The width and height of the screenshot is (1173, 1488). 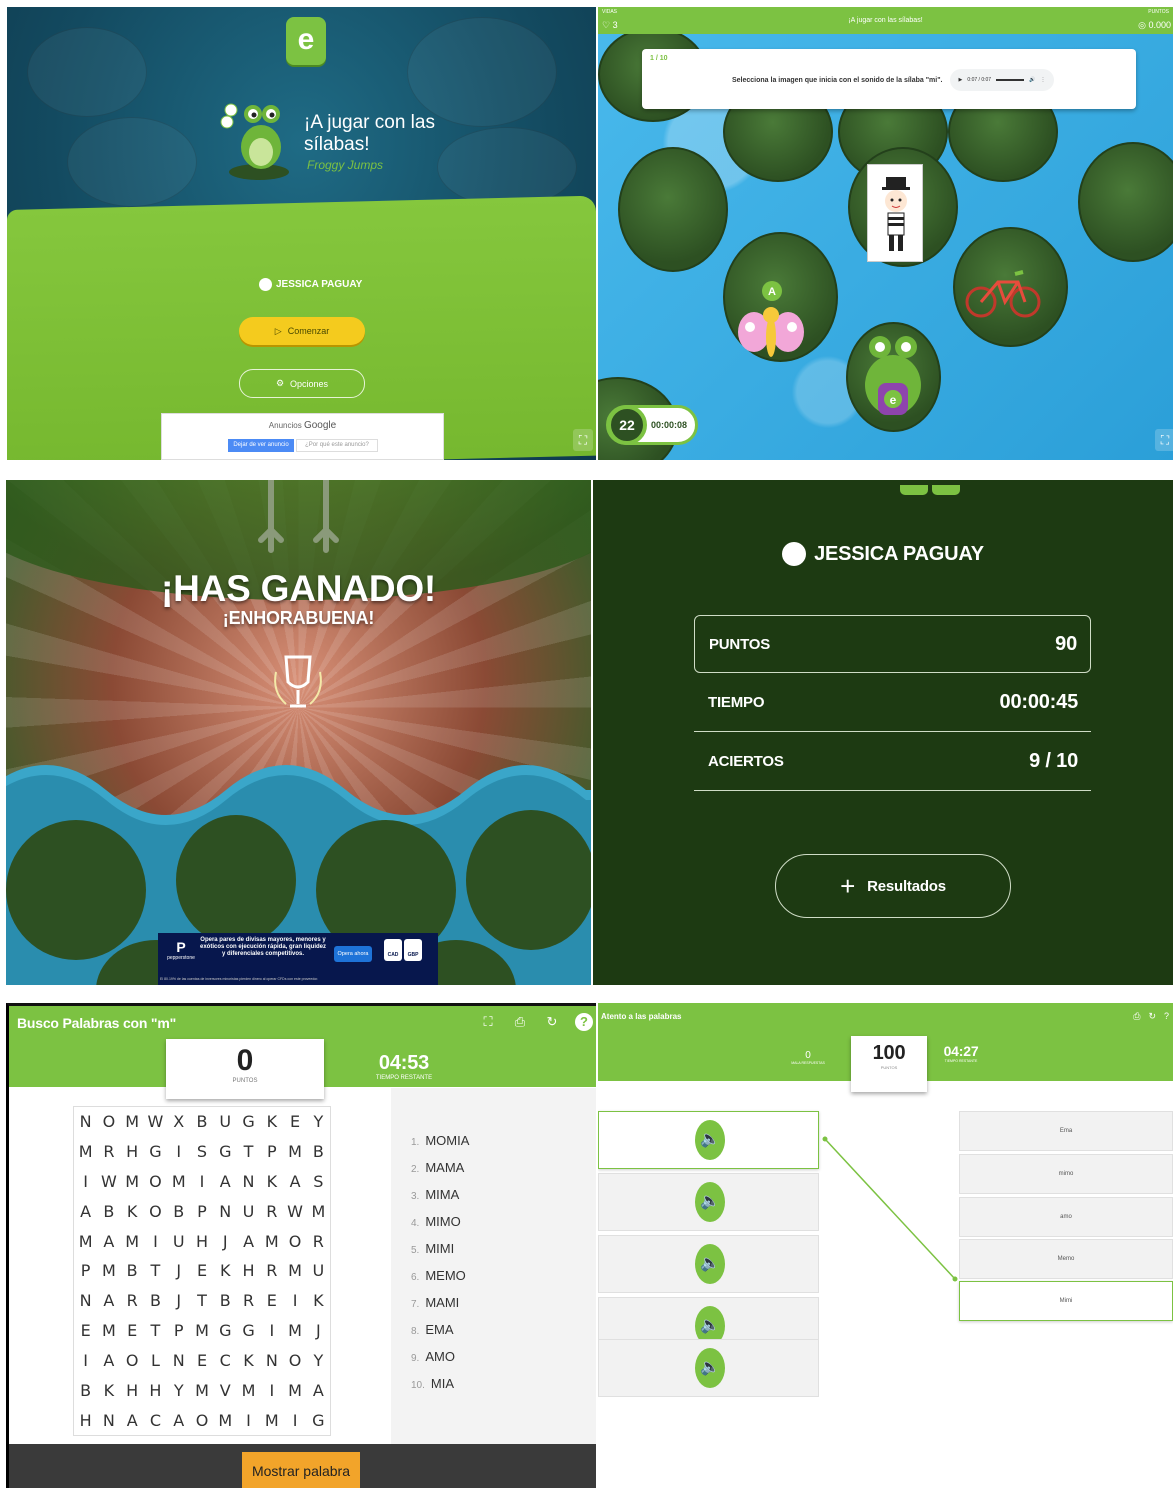 I want to click on grid-letter: S, so click(x=318, y=1181).